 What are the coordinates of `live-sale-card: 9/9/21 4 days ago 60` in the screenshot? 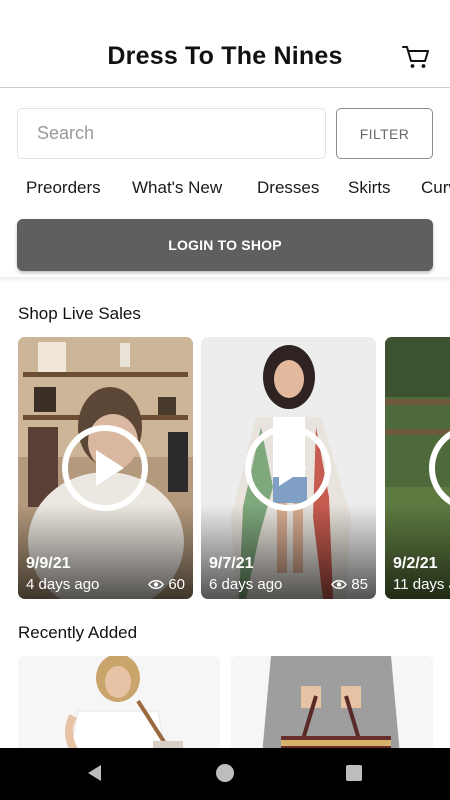 It's located at (105, 468).